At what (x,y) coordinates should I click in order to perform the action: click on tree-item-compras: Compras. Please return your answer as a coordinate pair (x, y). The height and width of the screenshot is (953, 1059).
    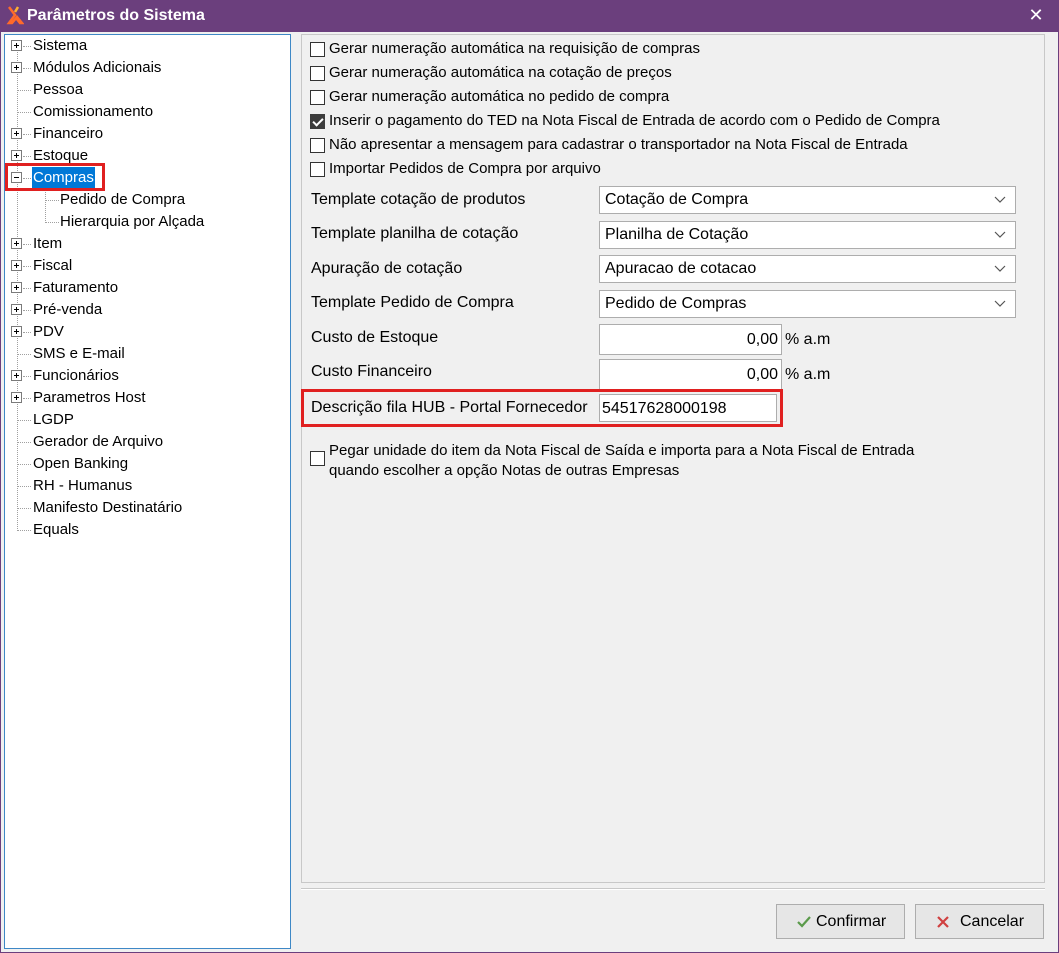
    Looking at the image, I should click on (147, 178).